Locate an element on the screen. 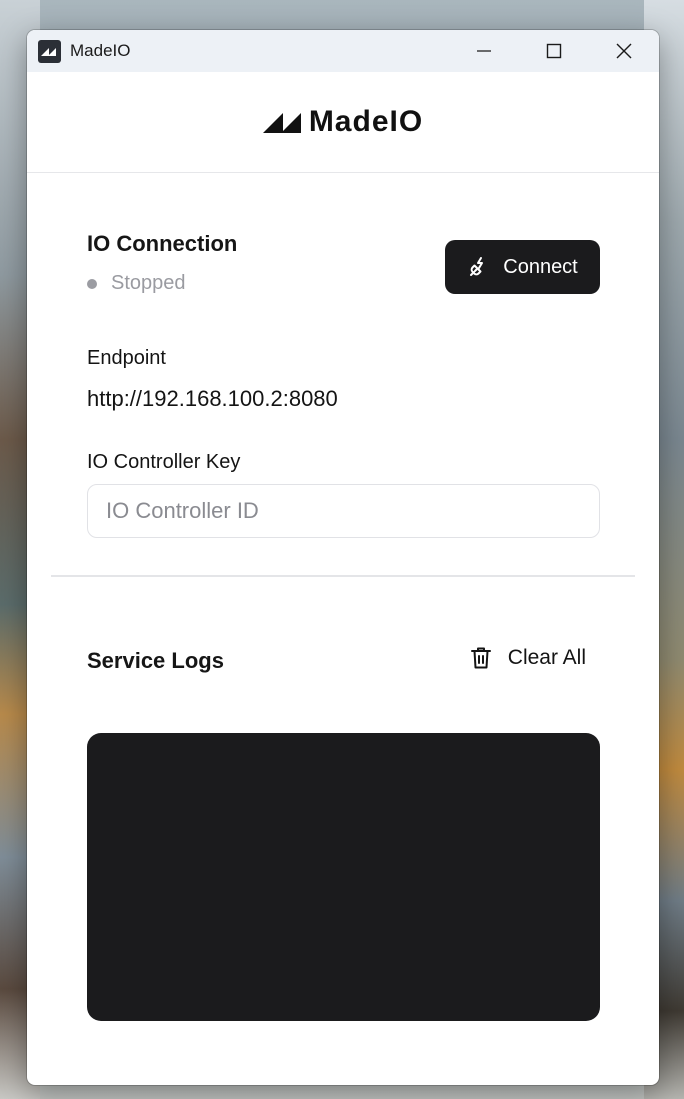 The height and width of the screenshot is (1099, 684). connect-label: Connect is located at coordinates (540, 266).